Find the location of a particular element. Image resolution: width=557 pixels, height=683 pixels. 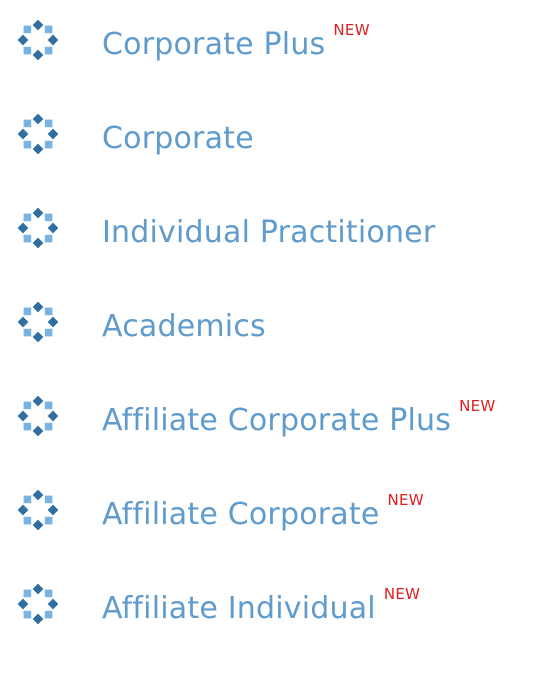

membership-item-affiliate-individual: Affiliate Individual NEW is located at coordinates (285, 621).